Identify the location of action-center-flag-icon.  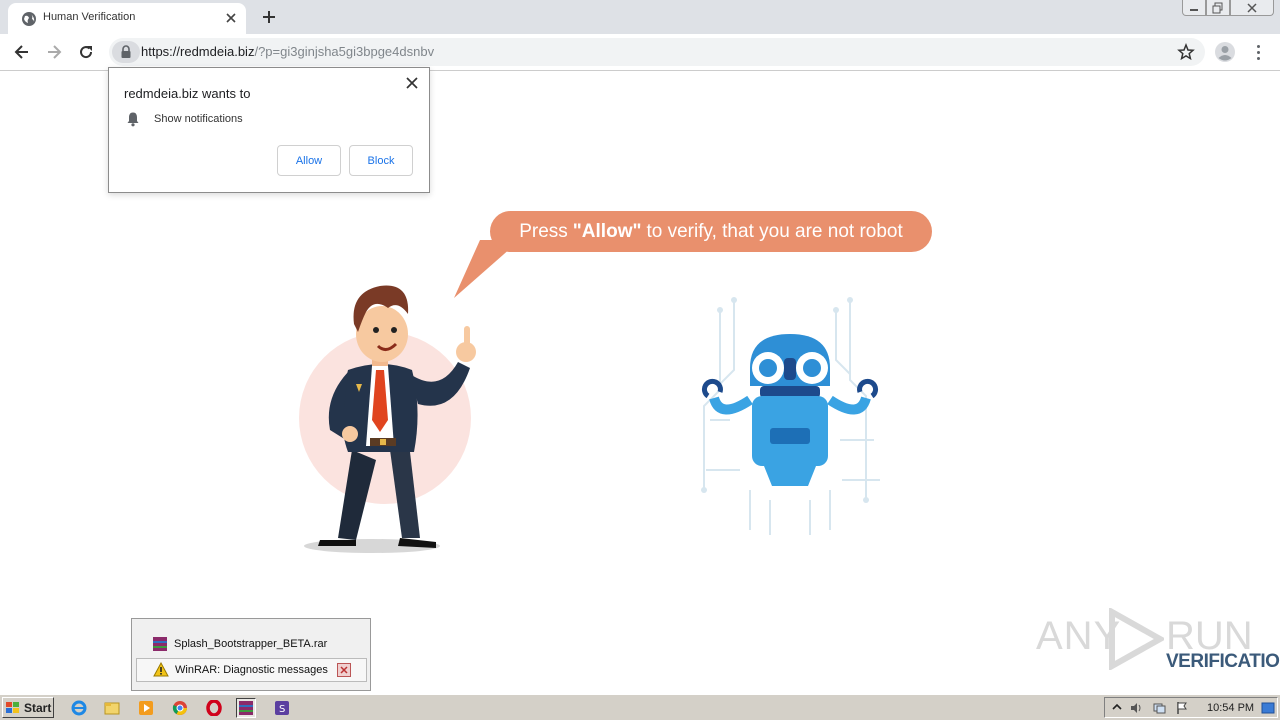
(1182, 708).